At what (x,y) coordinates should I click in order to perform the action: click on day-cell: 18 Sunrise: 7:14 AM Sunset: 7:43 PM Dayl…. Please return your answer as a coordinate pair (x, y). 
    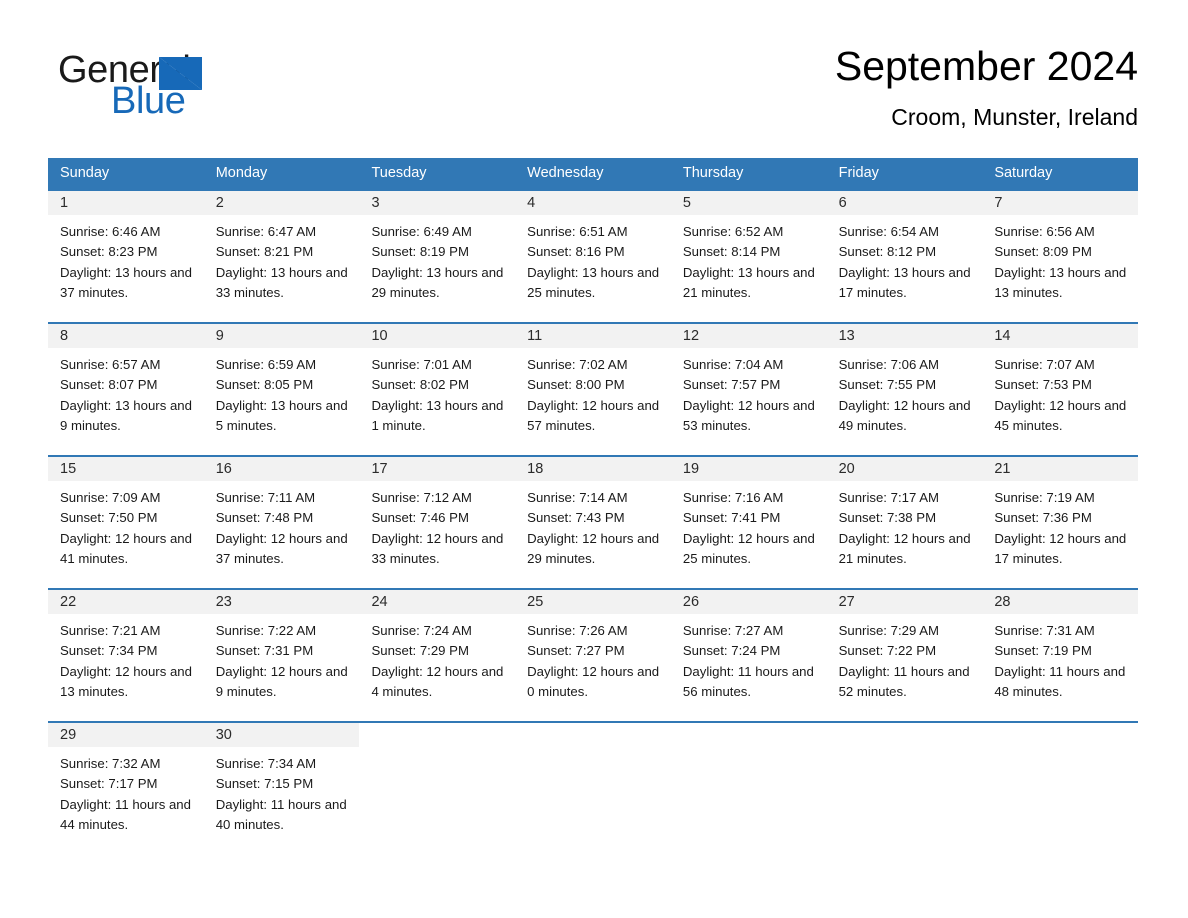
    Looking at the image, I should click on (593, 522).